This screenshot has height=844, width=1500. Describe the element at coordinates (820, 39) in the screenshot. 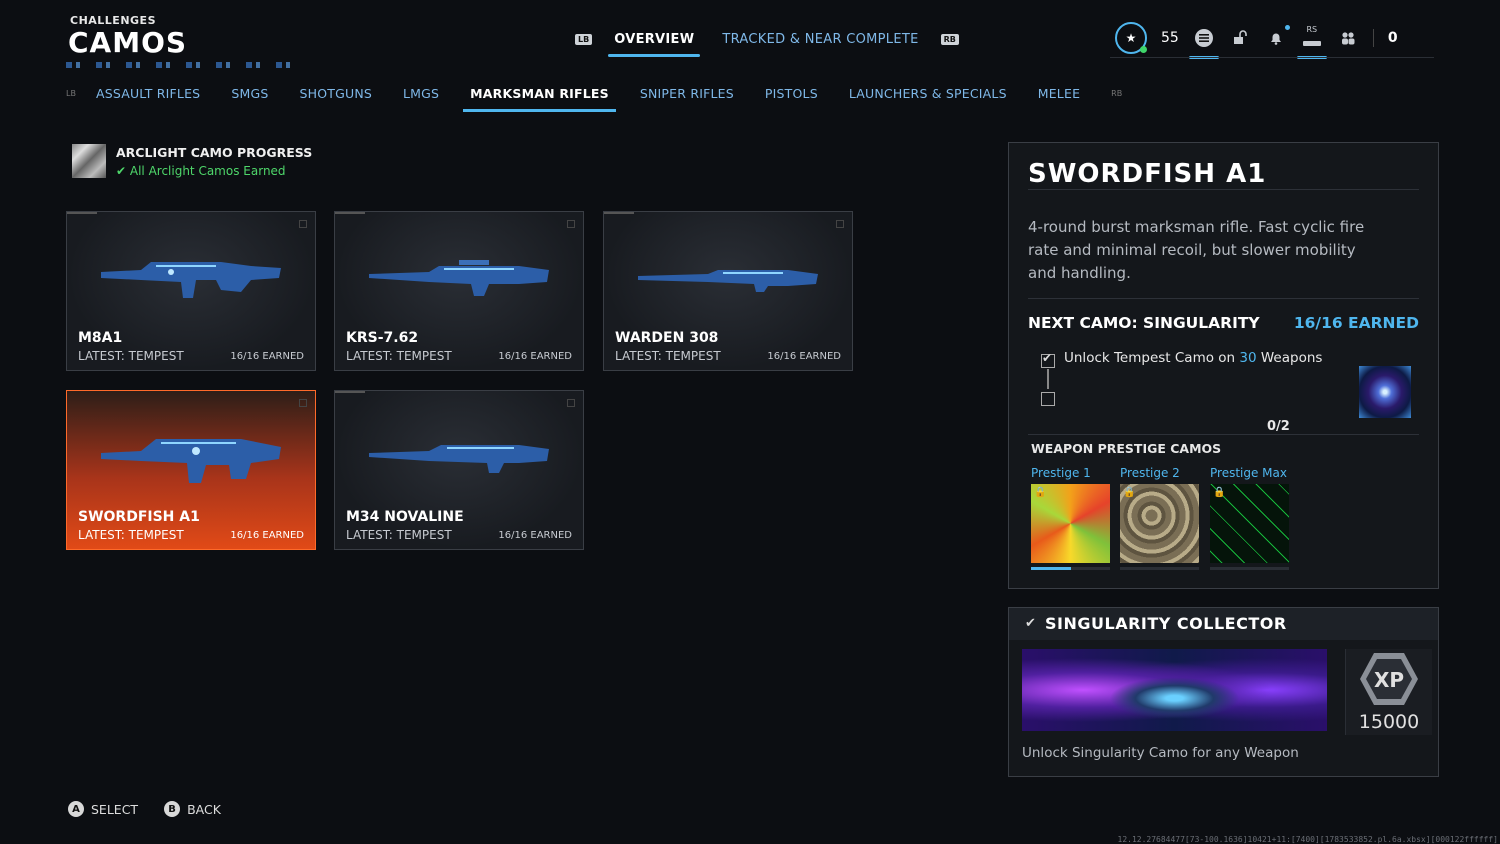

I see `tab-tracked-near-complete: TRACKED & NEAR COMPLETE` at that location.